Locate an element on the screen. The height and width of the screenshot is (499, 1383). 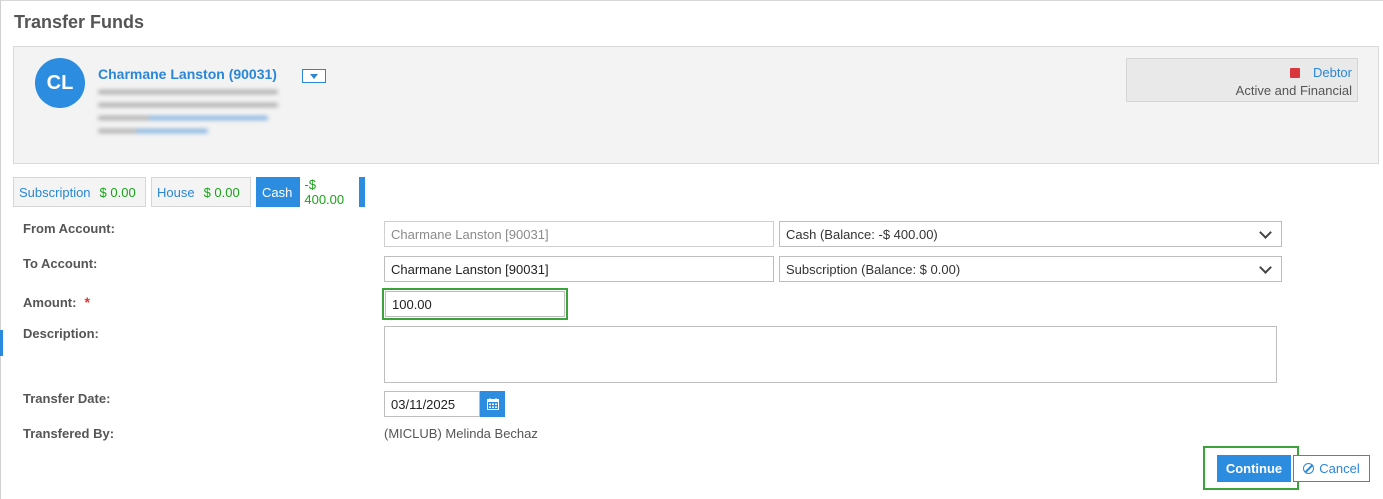
to-account-label: To Account: is located at coordinates (60, 263).